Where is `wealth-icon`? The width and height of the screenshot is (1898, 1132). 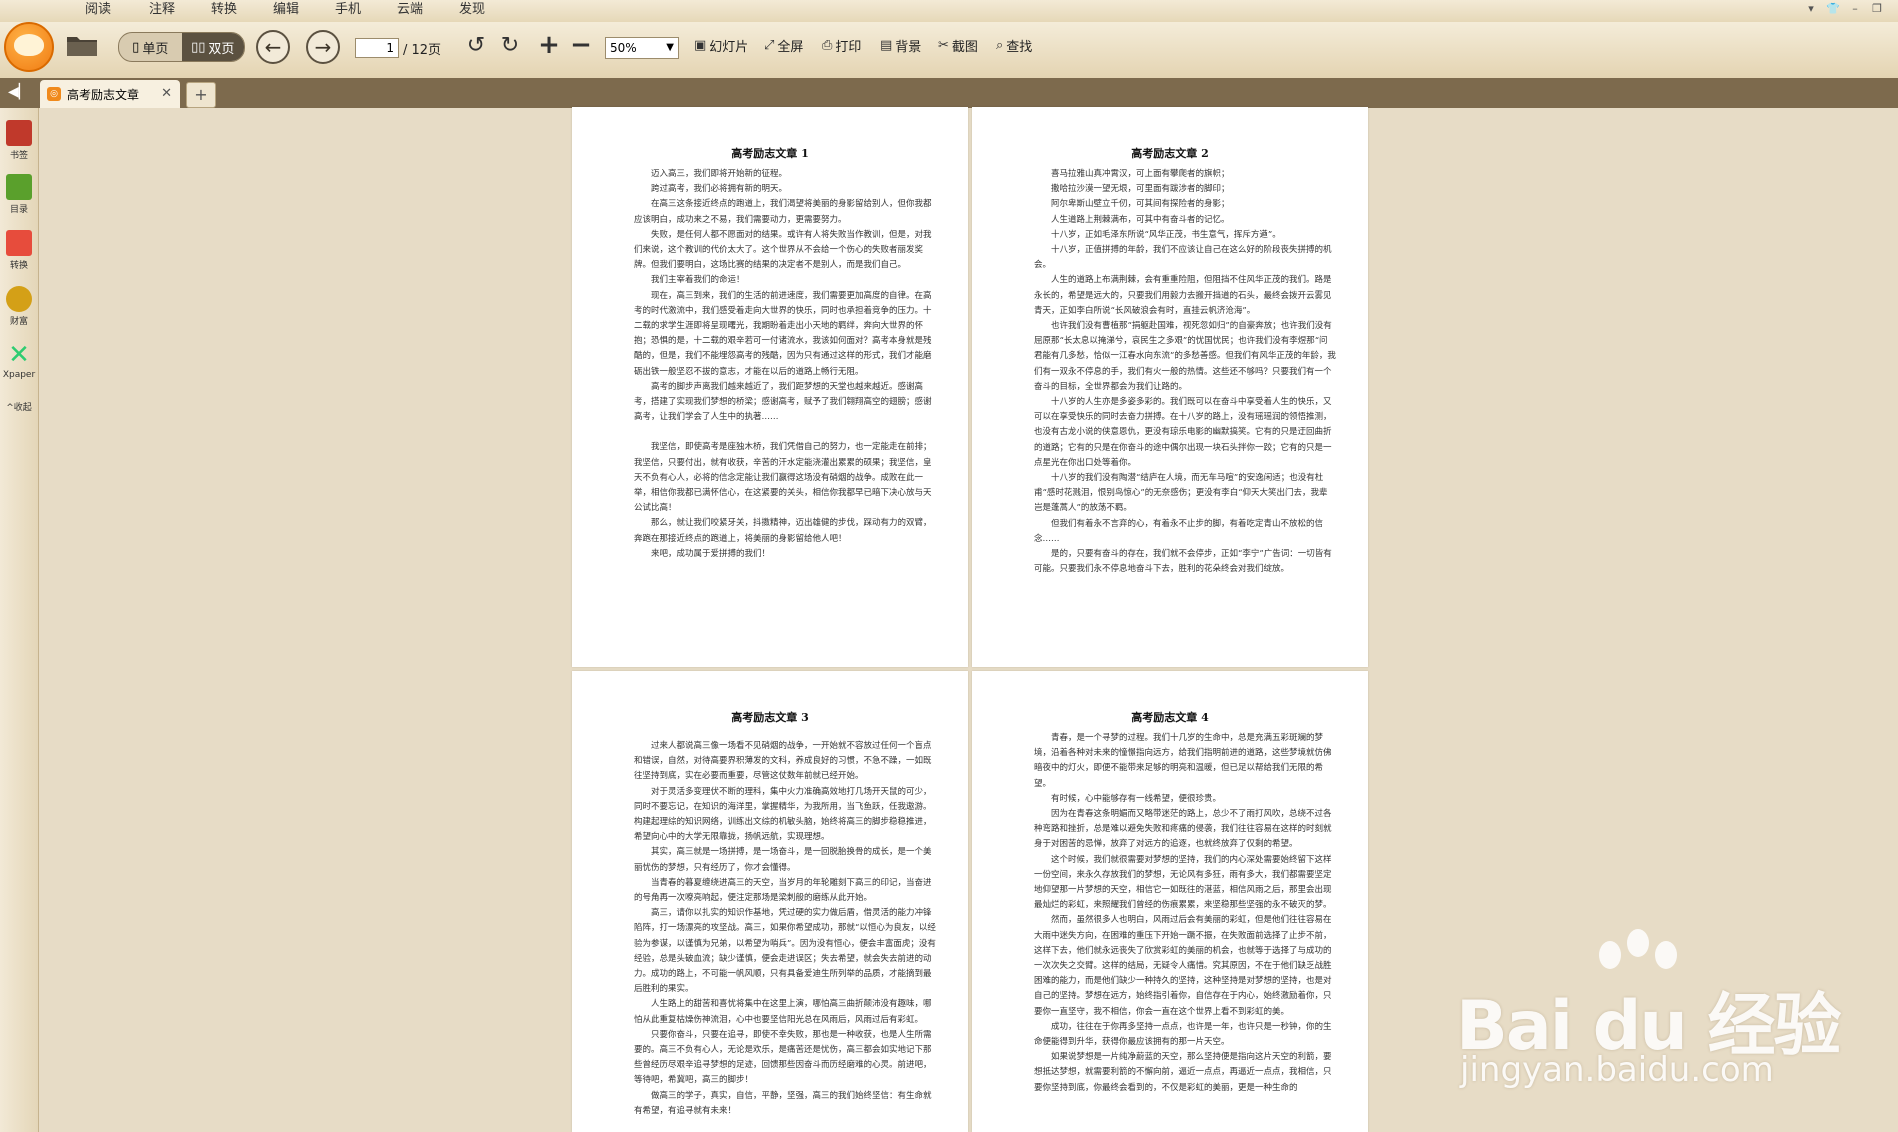 wealth-icon is located at coordinates (19, 299).